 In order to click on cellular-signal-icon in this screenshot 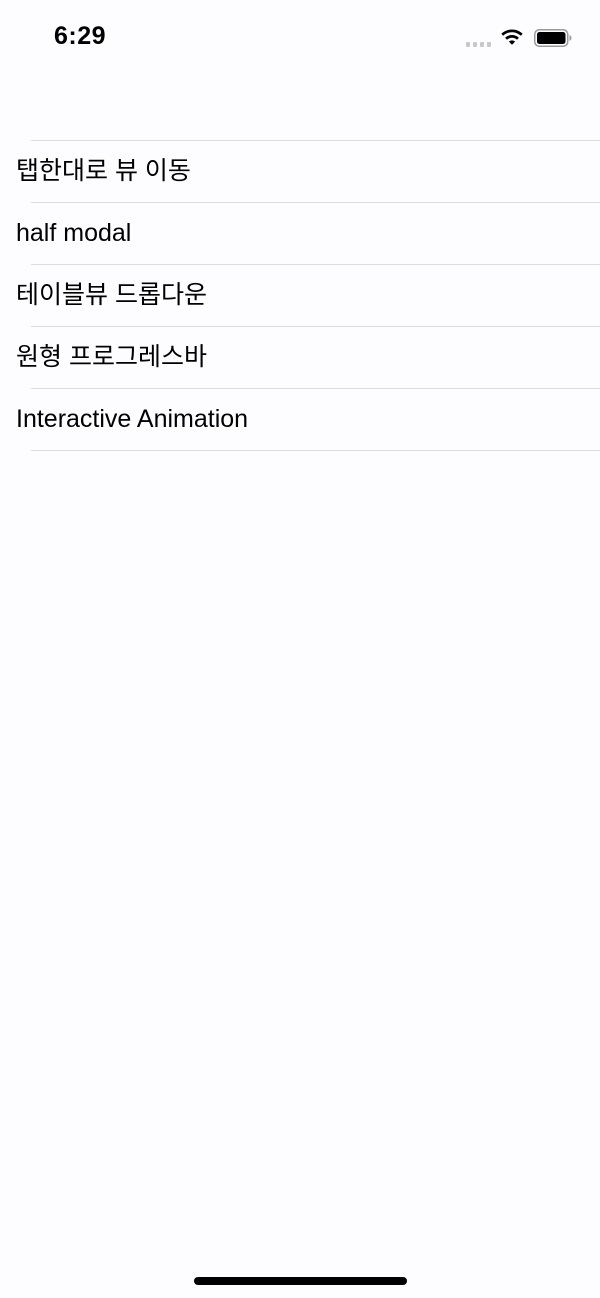, I will do `click(479, 44)`.